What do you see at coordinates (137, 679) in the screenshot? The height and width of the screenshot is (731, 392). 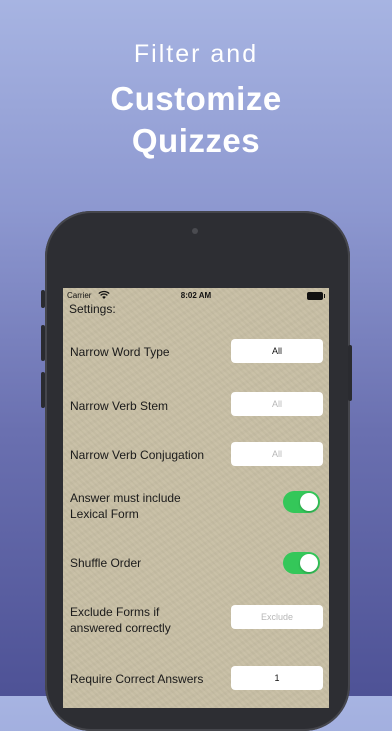 I see `require-correct-label: Require Correct Answers` at bounding box center [137, 679].